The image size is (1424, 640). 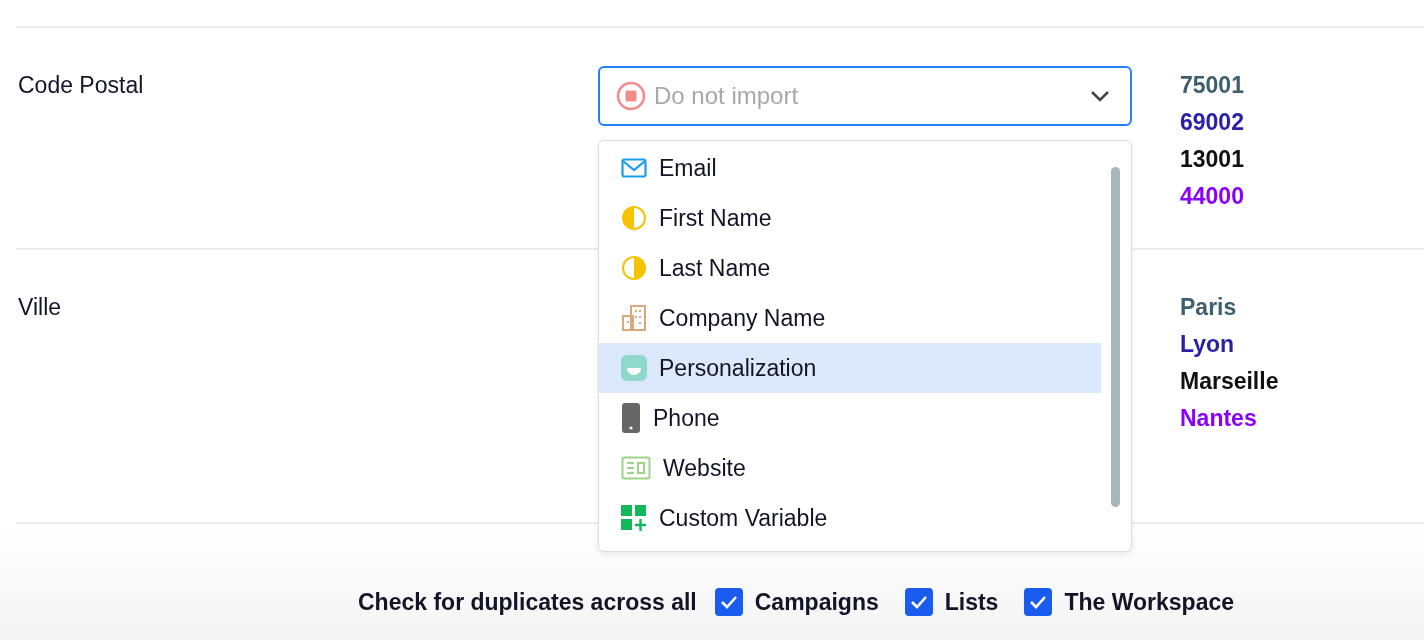 What do you see at coordinates (850, 518) in the screenshot?
I see `dropdown-option: Custom Variable` at bounding box center [850, 518].